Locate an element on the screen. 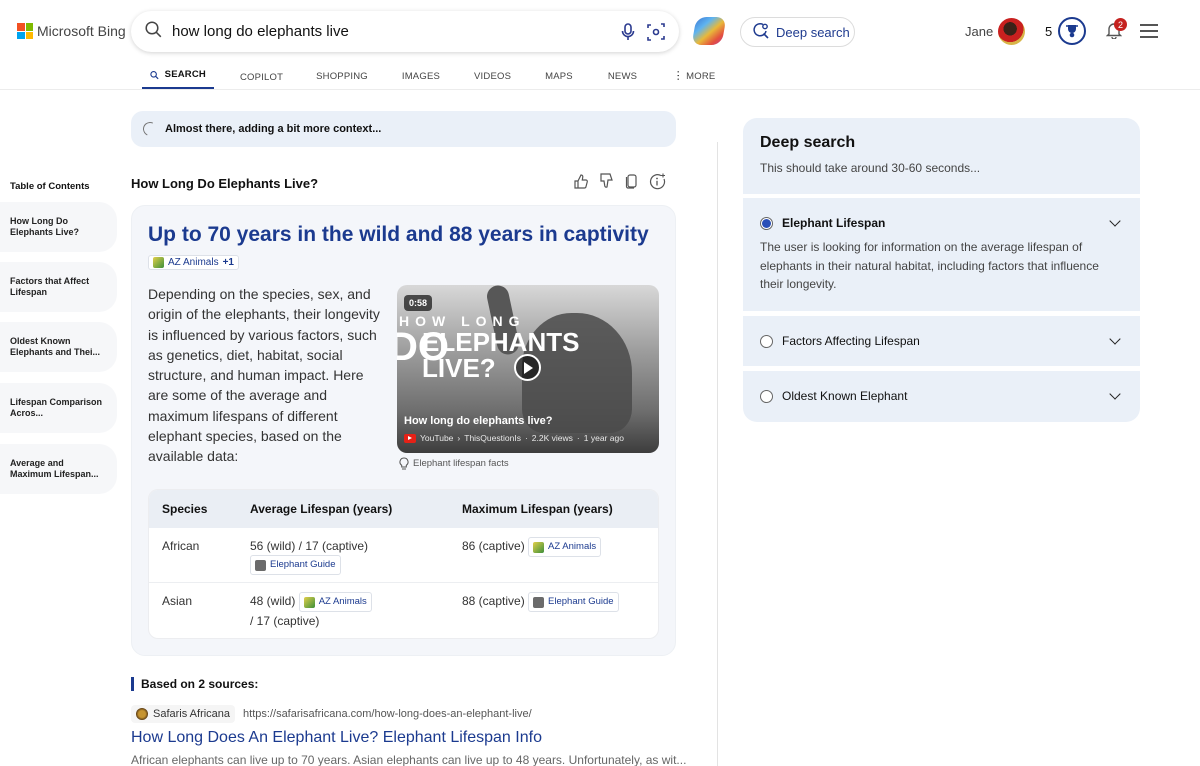  step-header: Factors Affecting Lifespan is located at coordinates (941, 341).